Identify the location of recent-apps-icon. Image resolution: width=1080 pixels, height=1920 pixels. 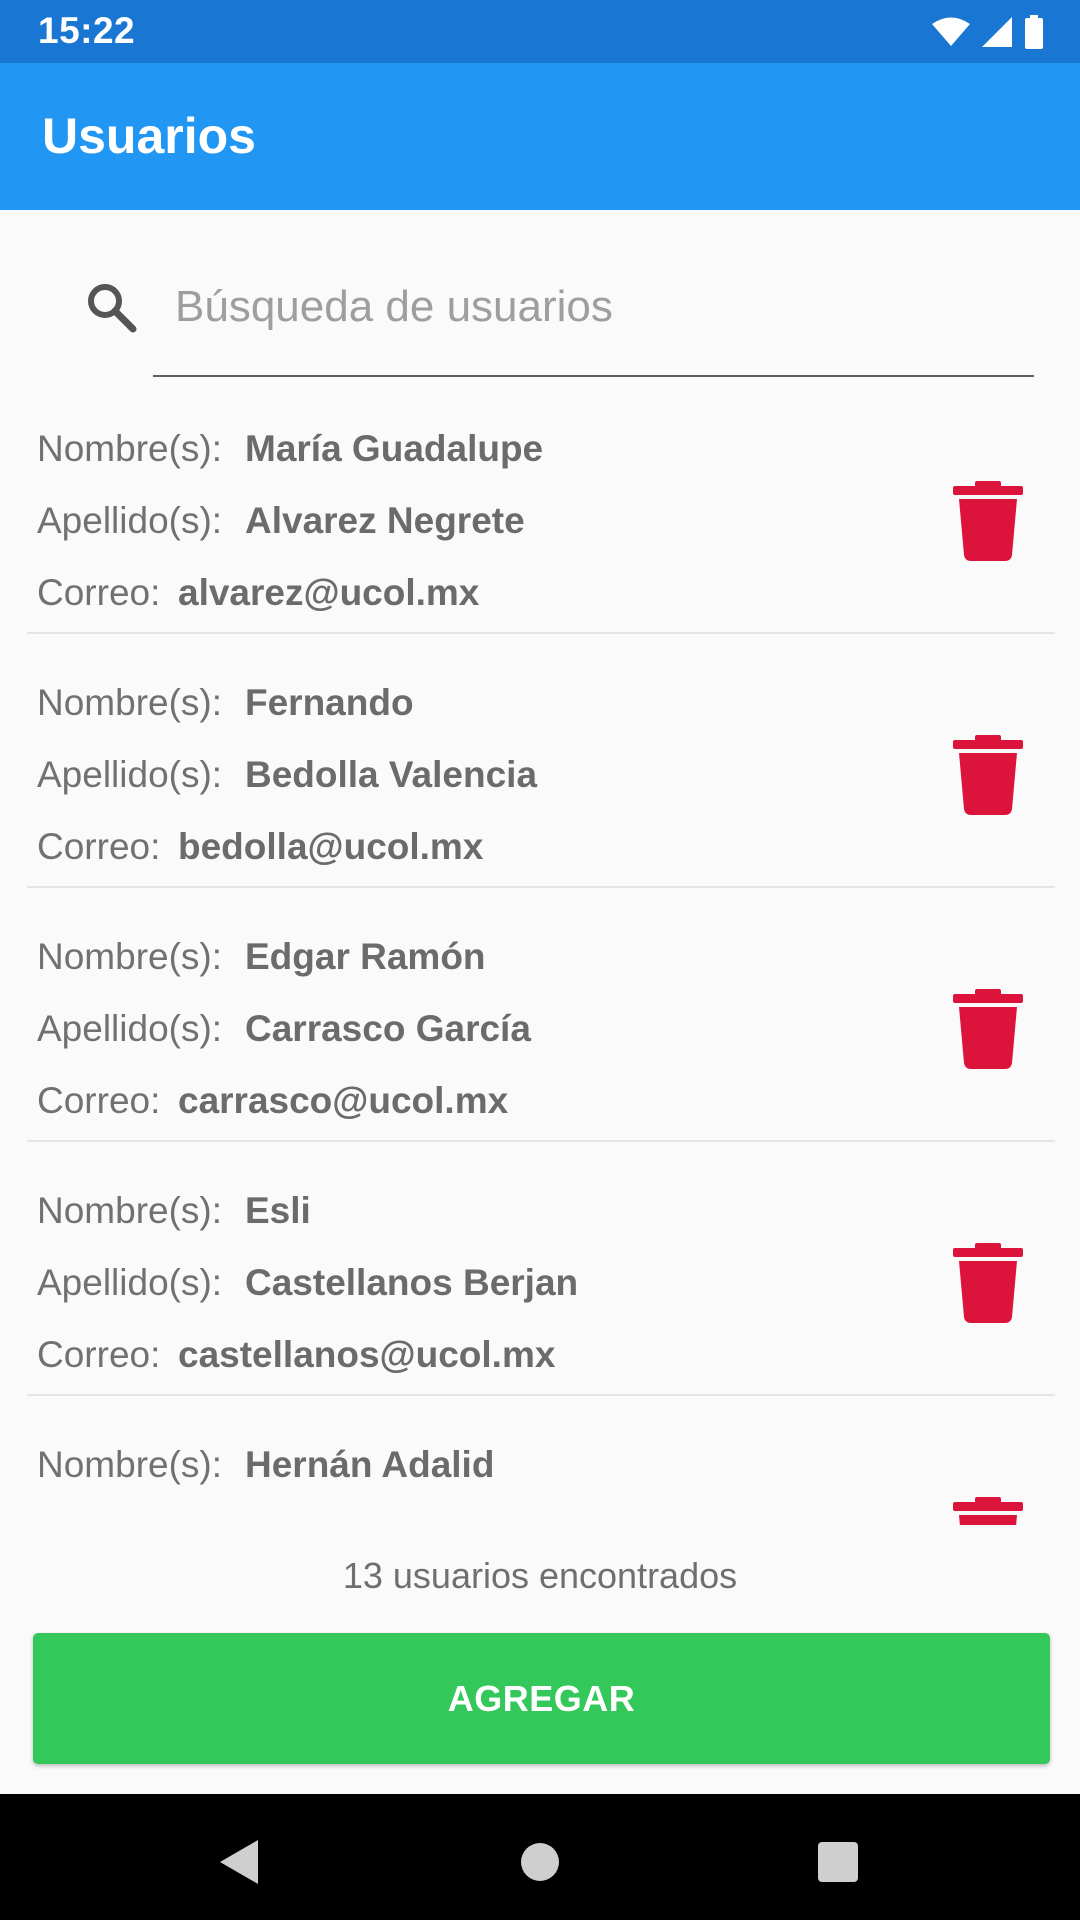
(838, 1862).